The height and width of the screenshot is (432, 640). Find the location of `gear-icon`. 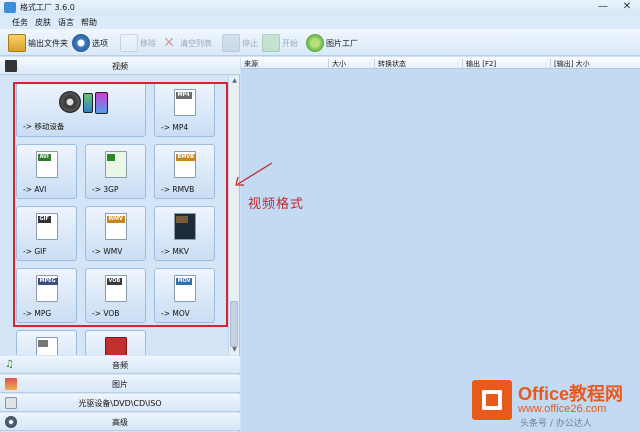

gear-icon is located at coordinates (81, 43).